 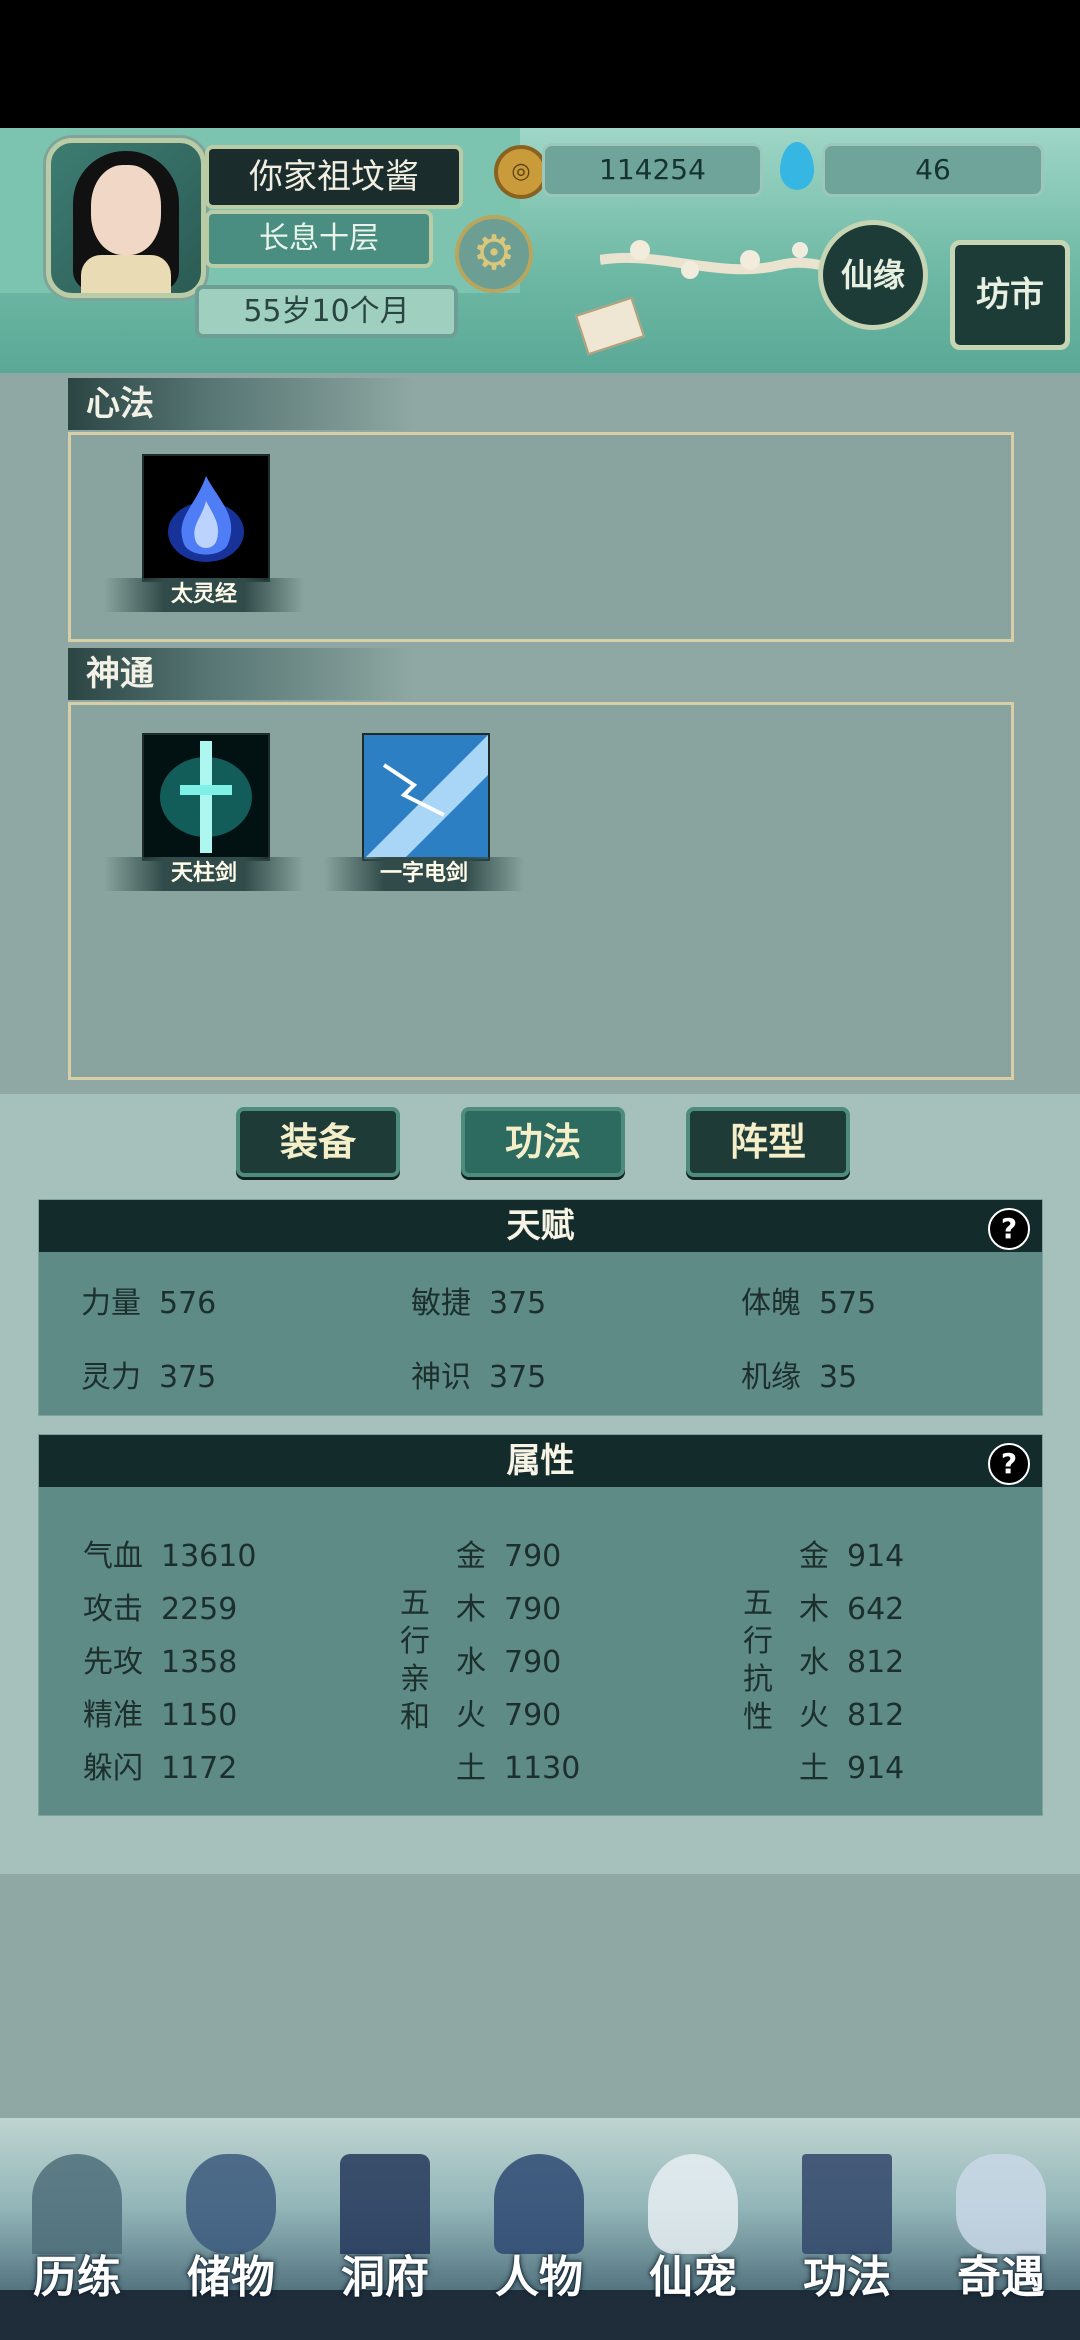 I want to click on xianyuan-button: 仙缘, so click(x=873, y=275).